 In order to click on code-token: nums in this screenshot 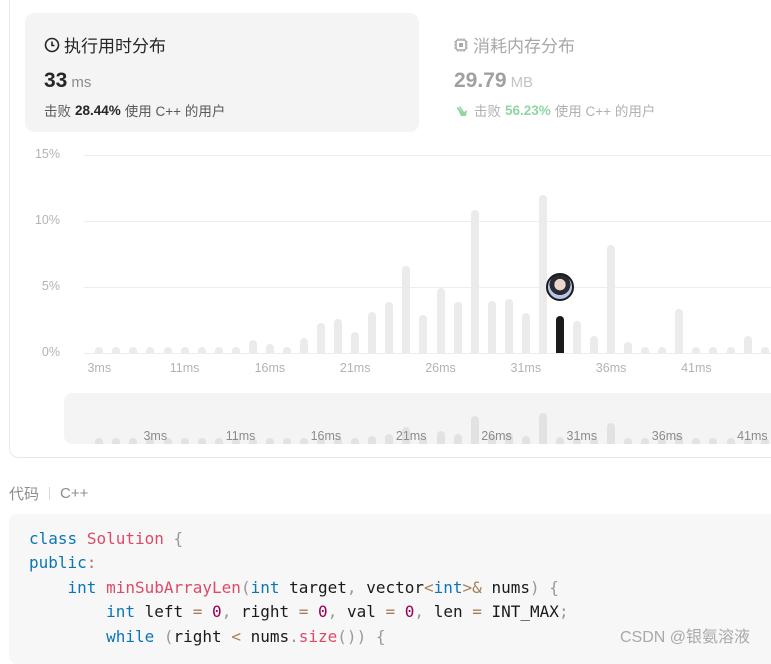, I will do `click(265, 636)`.